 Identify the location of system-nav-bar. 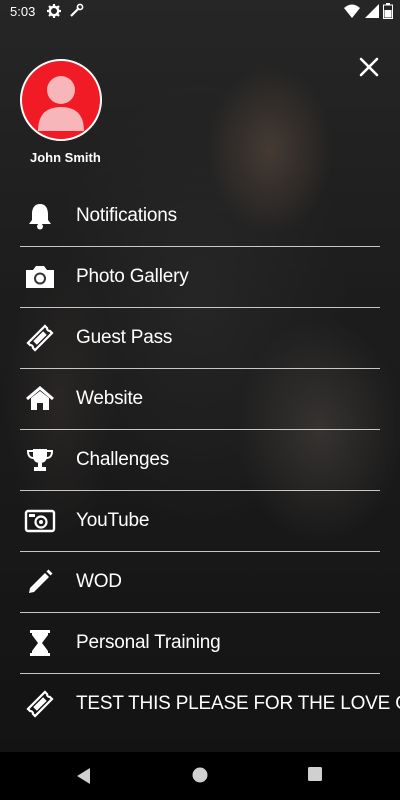
(200, 776).